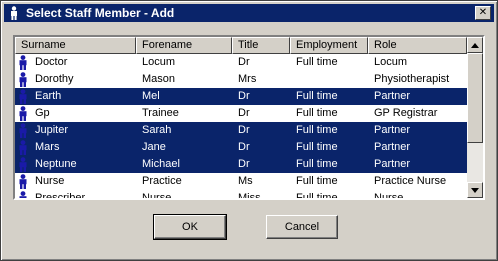  Describe the element at coordinates (184, 181) in the screenshot. I see `cell-forename: Practice` at that location.